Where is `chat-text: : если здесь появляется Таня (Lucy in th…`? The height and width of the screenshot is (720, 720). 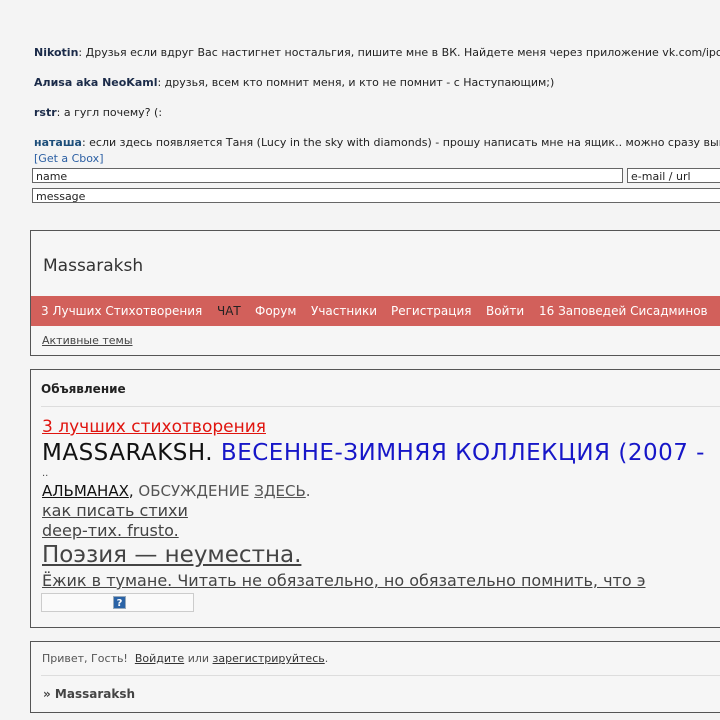 chat-text: : если здесь появляется Таня (Lucy in th… is located at coordinates (400, 142).